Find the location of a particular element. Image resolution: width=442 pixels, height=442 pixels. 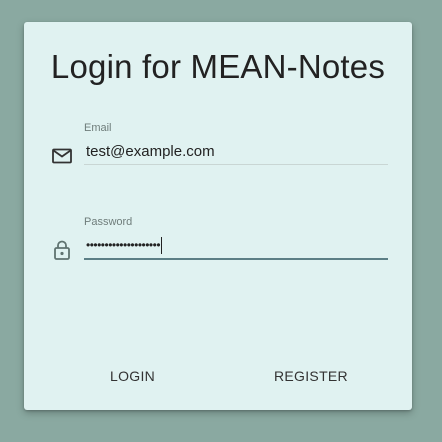

password-masked-value: •••••••••••••••••••• is located at coordinates (123, 245).